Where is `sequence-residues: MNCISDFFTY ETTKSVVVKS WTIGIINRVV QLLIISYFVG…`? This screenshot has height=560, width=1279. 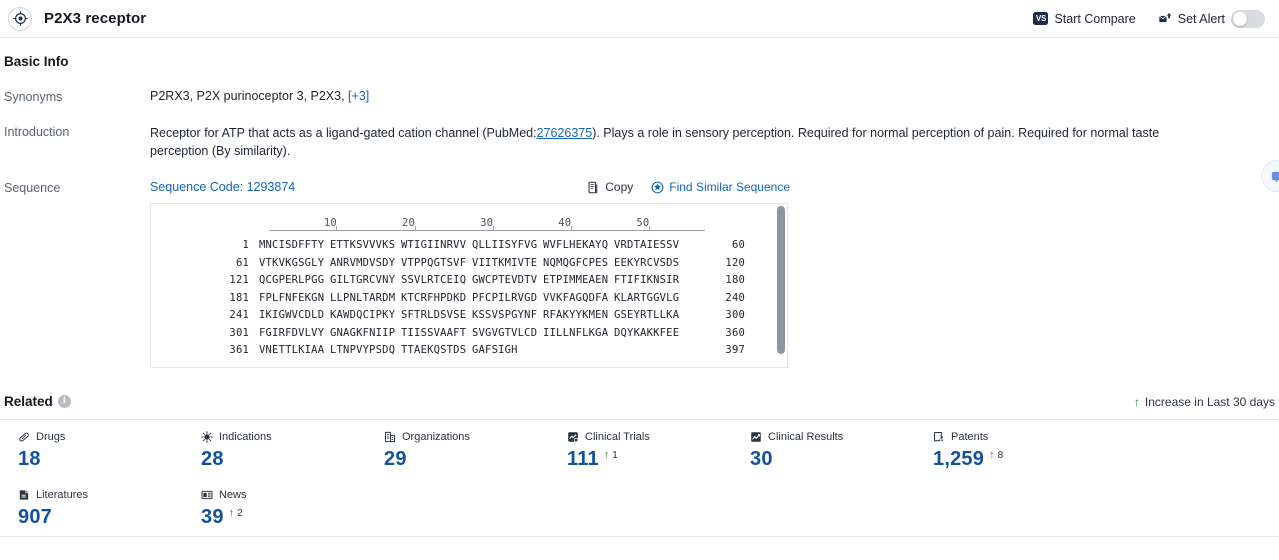 sequence-residues: MNCISDFFTY ETTKSVVVKS WTIGIINRVV QLLIISYFVG… is located at coordinates (472, 245).